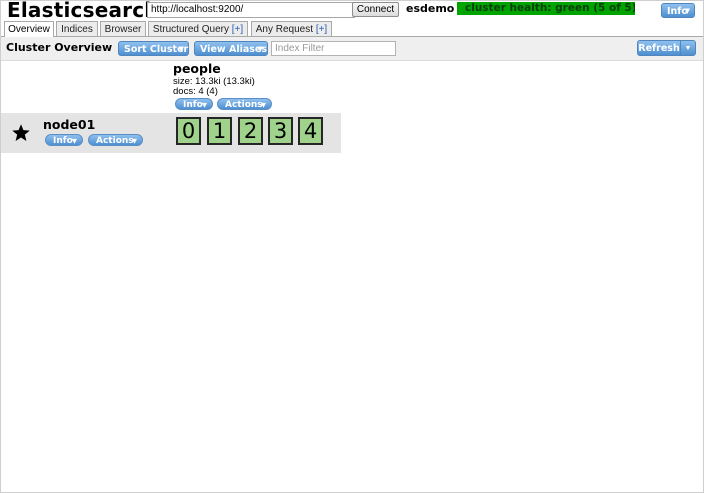 This screenshot has width=704, height=493. Describe the element at coordinates (21, 132) in the screenshot. I see `star-icon` at that location.